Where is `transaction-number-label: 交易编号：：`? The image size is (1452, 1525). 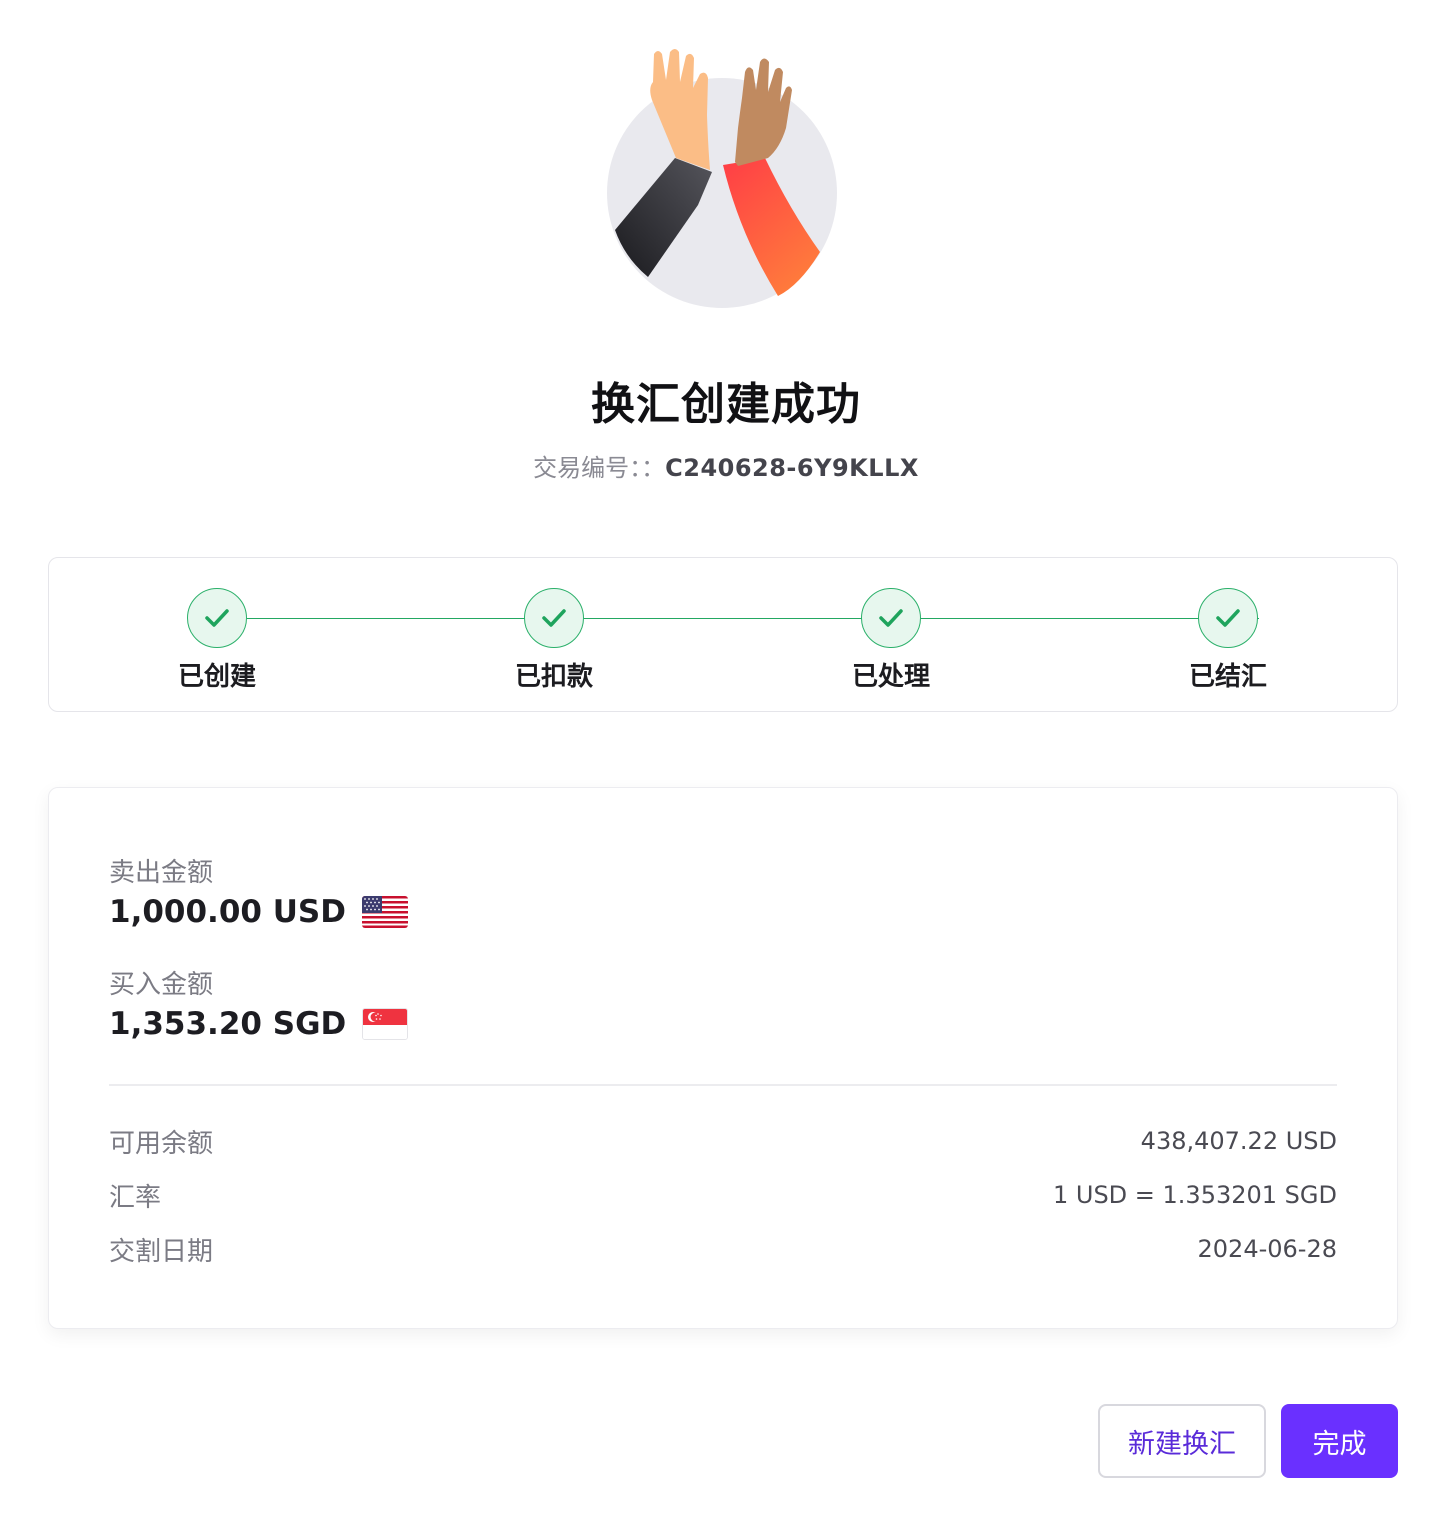
transaction-number-label: 交易编号：： is located at coordinates (599, 468).